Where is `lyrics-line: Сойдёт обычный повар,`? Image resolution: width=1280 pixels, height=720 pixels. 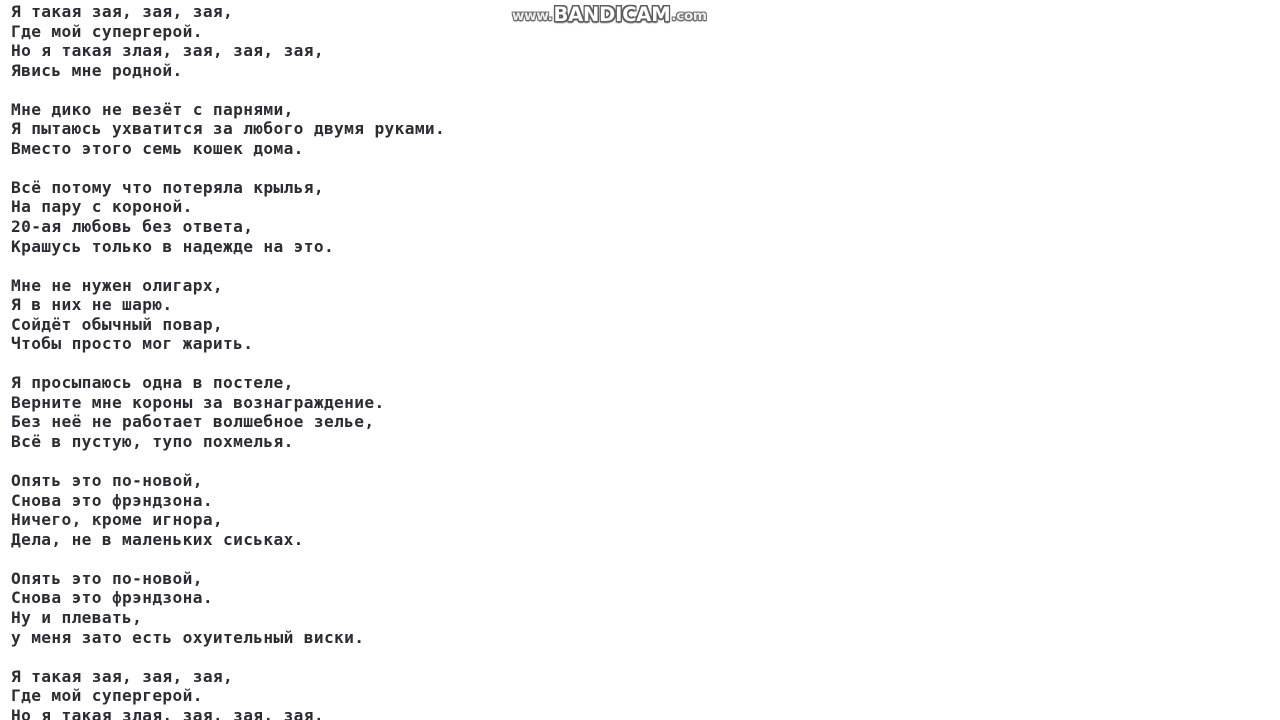 lyrics-line: Сойдёт обычный повар, is located at coordinates (117, 324).